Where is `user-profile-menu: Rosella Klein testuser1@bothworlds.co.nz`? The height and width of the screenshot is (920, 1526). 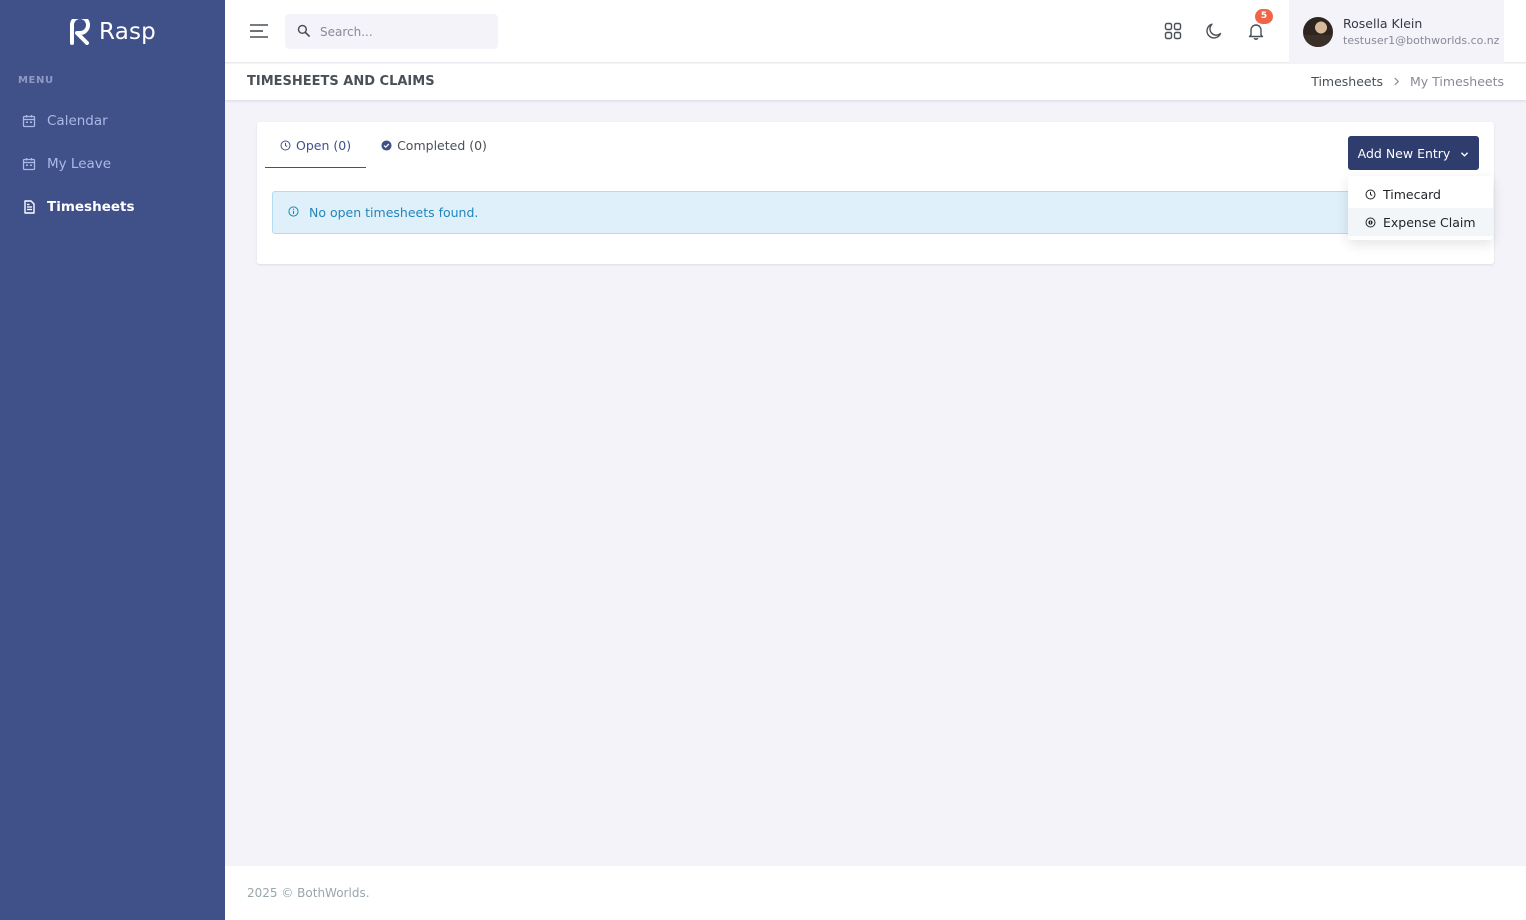 user-profile-menu: Rosella Klein testuser1@bothworlds.co.nz is located at coordinates (1396, 31).